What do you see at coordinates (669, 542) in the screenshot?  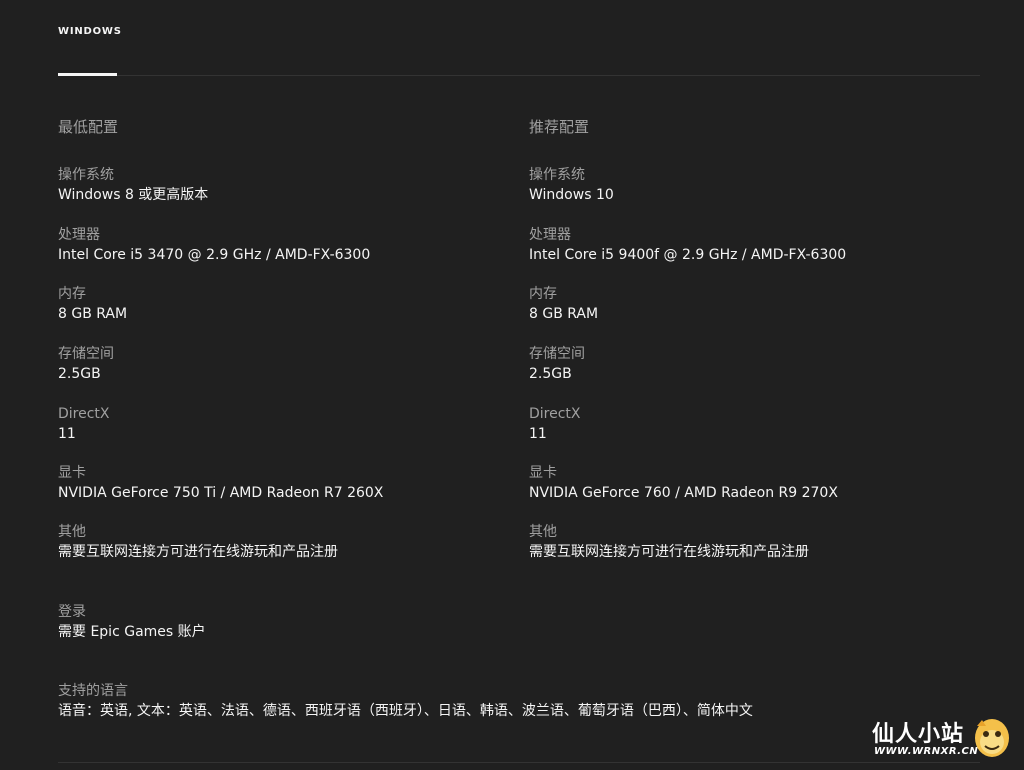 I see `rec-spec-other: 其他 需要互联网连接方可进行在线游玩和产品注册` at bounding box center [669, 542].